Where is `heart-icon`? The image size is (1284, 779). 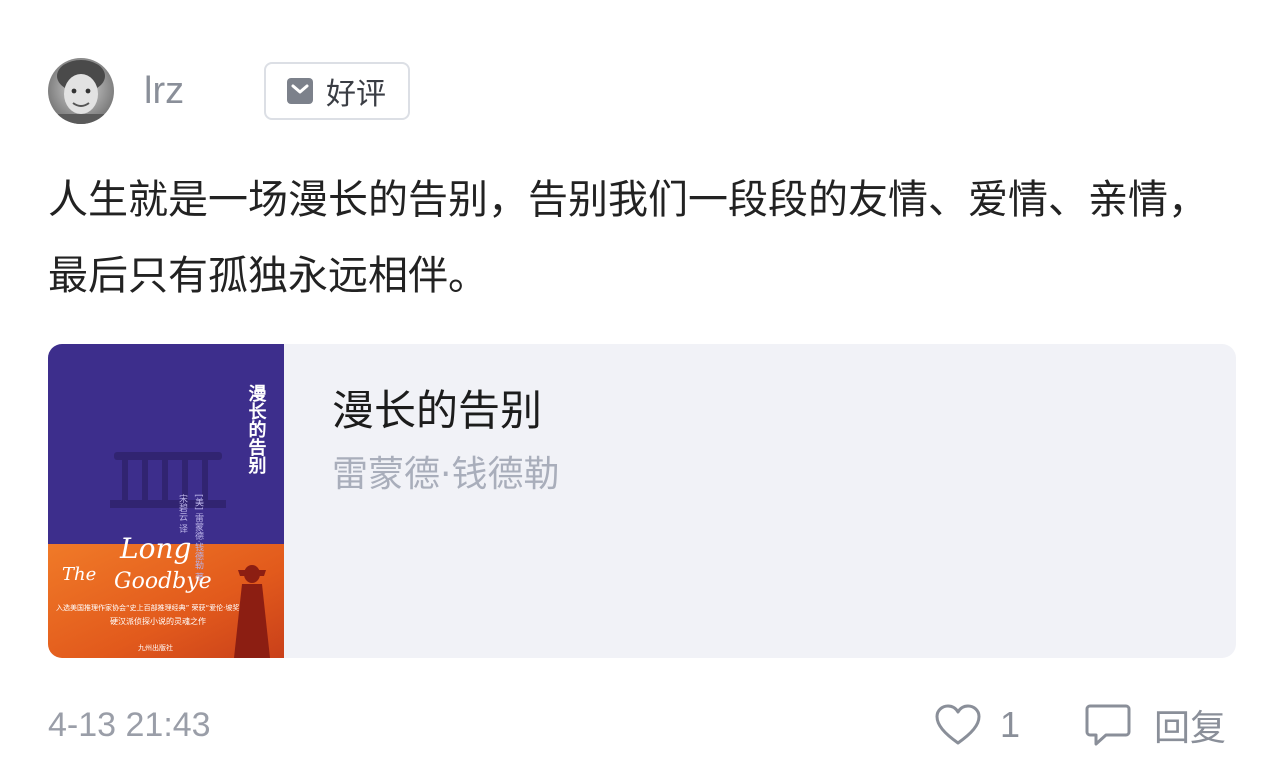 heart-icon is located at coordinates (958, 724).